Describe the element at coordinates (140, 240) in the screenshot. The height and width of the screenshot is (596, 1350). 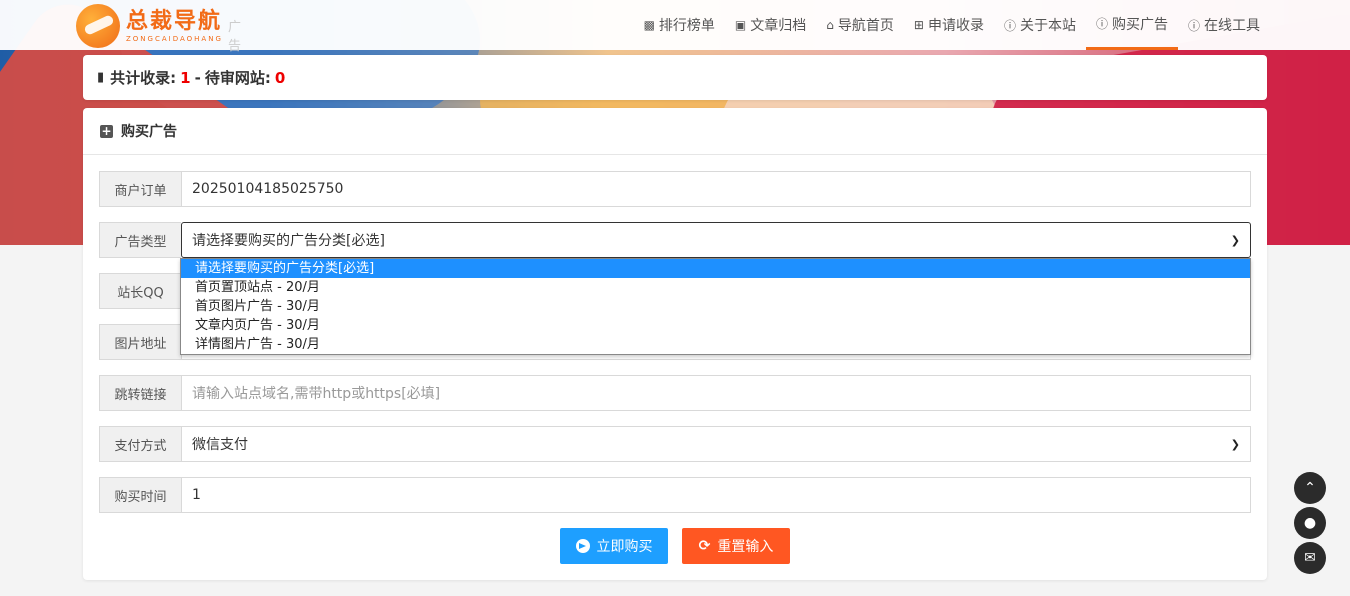
I see `ad-type-label: 广告类型` at that location.